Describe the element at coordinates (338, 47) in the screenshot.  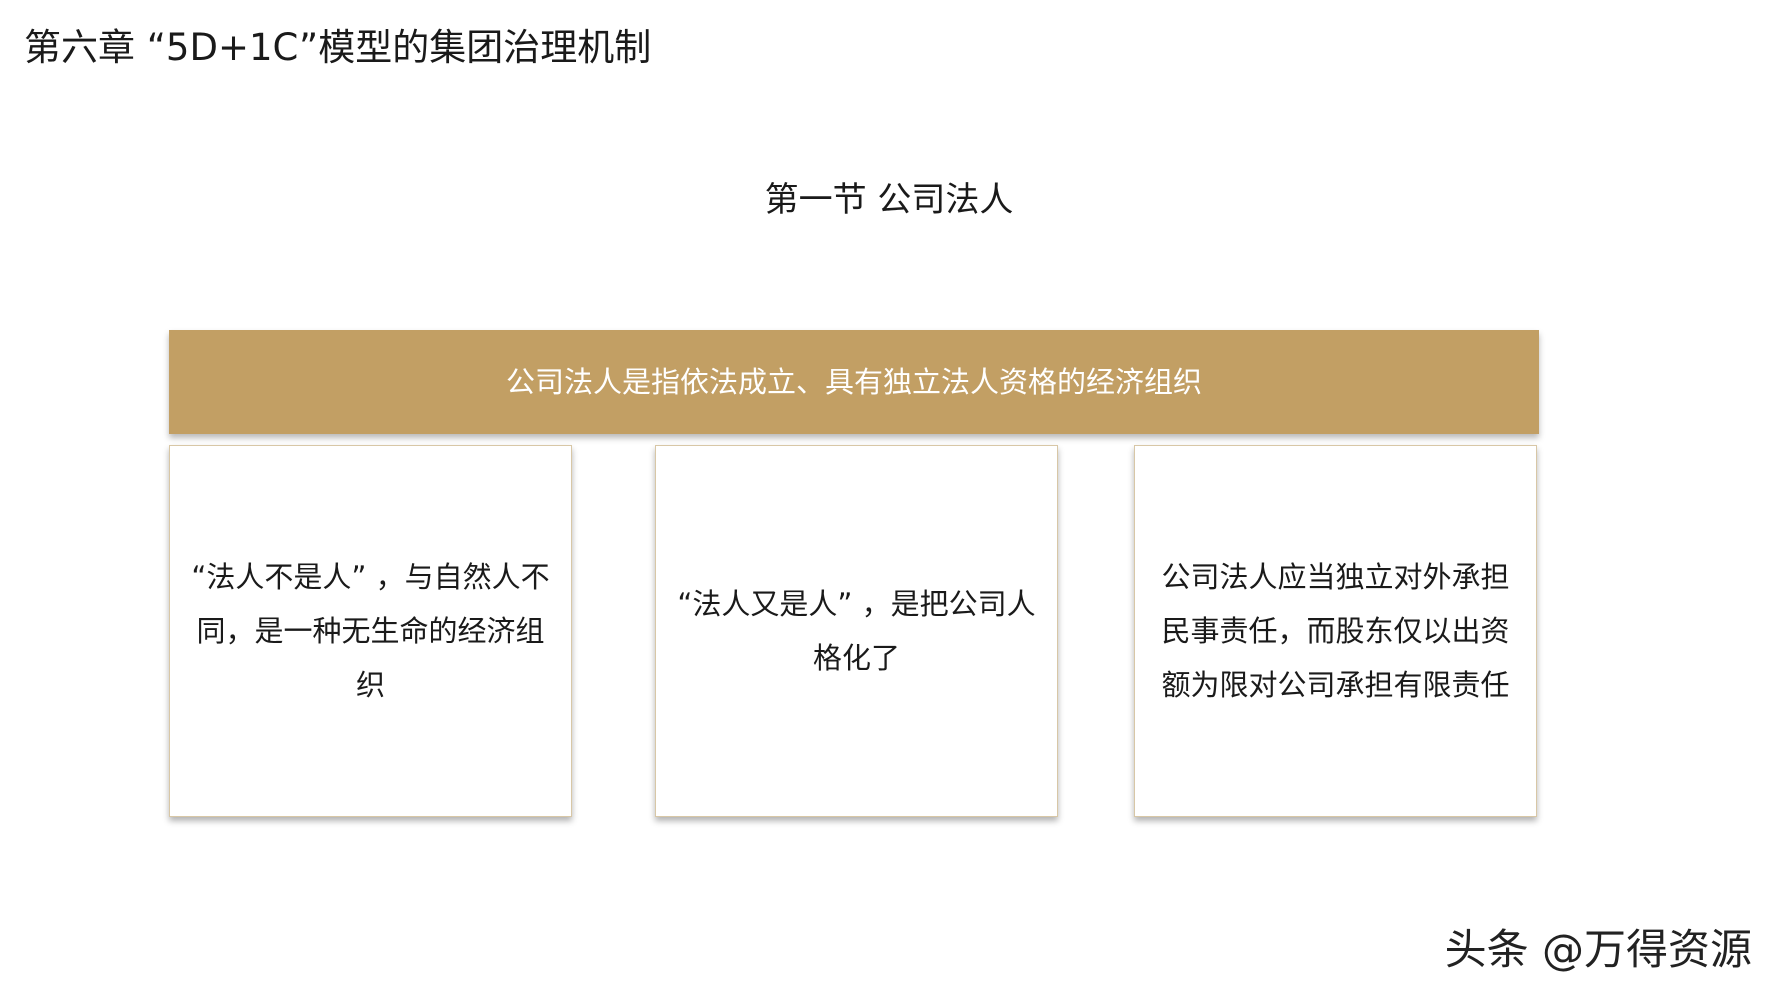
I see `chapter-title: 第六章 “5D+1C”模型的集团治理机制` at that location.